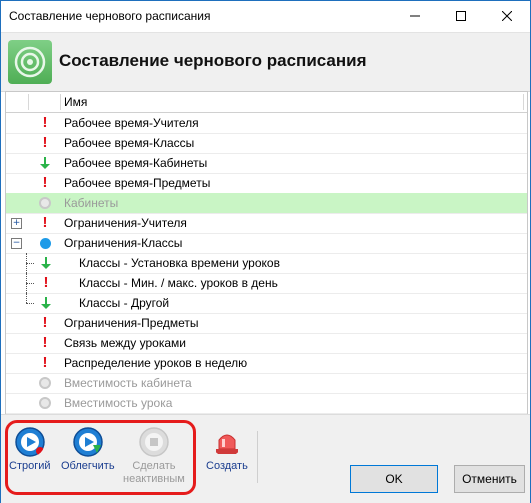 The image size is (531, 503). What do you see at coordinates (226, 444) in the screenshot?
I see `alarm-siren-icon` at bounding box center [226, 444].